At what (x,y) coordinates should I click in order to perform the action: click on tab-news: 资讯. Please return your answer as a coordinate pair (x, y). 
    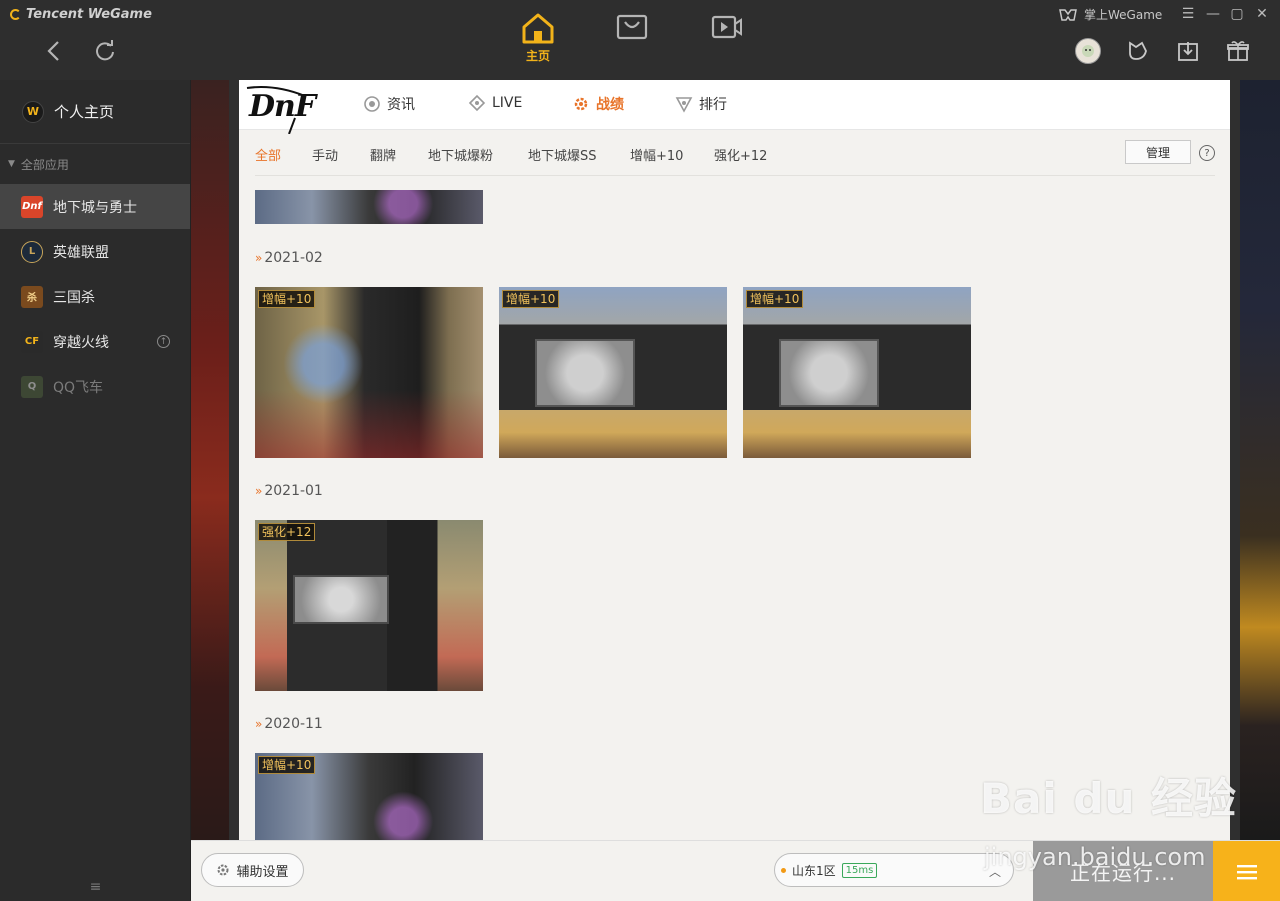
    Looking at the image, I should click on (389, 104).